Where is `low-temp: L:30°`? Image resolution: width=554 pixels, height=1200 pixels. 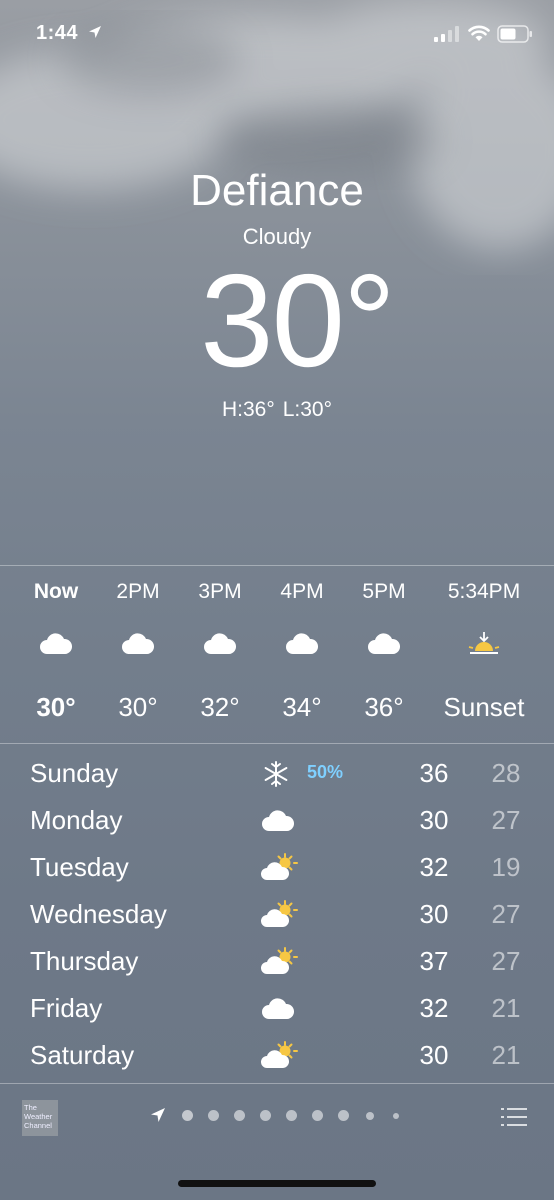
low-temp: L:30° is located at coordinates (307, 409).